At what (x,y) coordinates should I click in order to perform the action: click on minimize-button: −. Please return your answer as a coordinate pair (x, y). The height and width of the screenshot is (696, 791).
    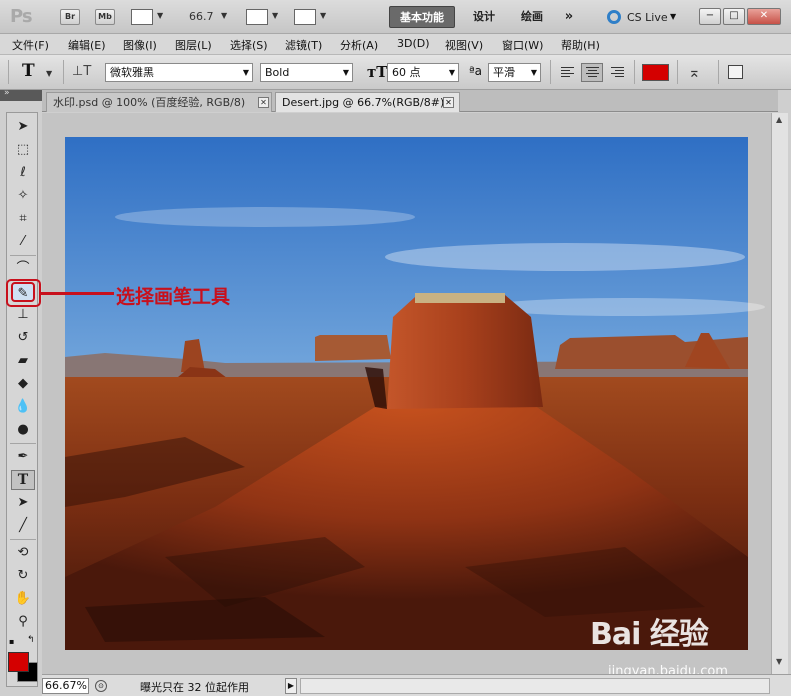
    Looking at the image, I should click on (710, 16).